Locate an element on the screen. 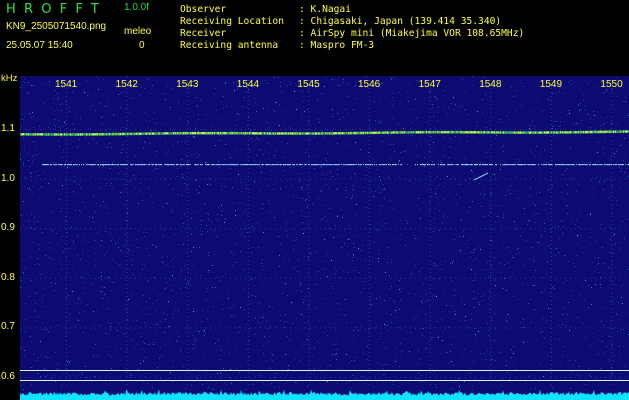 Image resolution: width=629 pixels, height=400 pixels. capture-datetime: 25.05.07 15:40 is located at coordinates (39, 45).